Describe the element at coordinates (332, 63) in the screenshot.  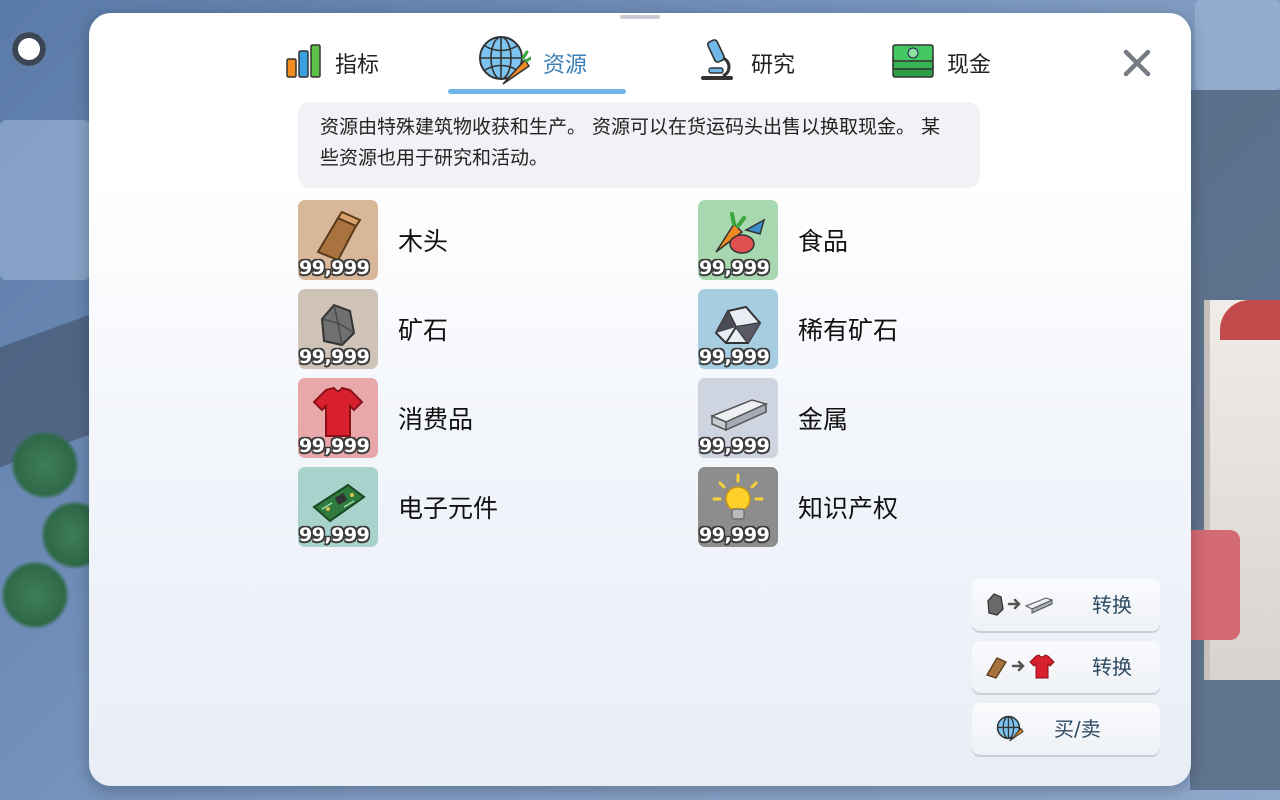
I see `tab-metrics: 指标` at that location.